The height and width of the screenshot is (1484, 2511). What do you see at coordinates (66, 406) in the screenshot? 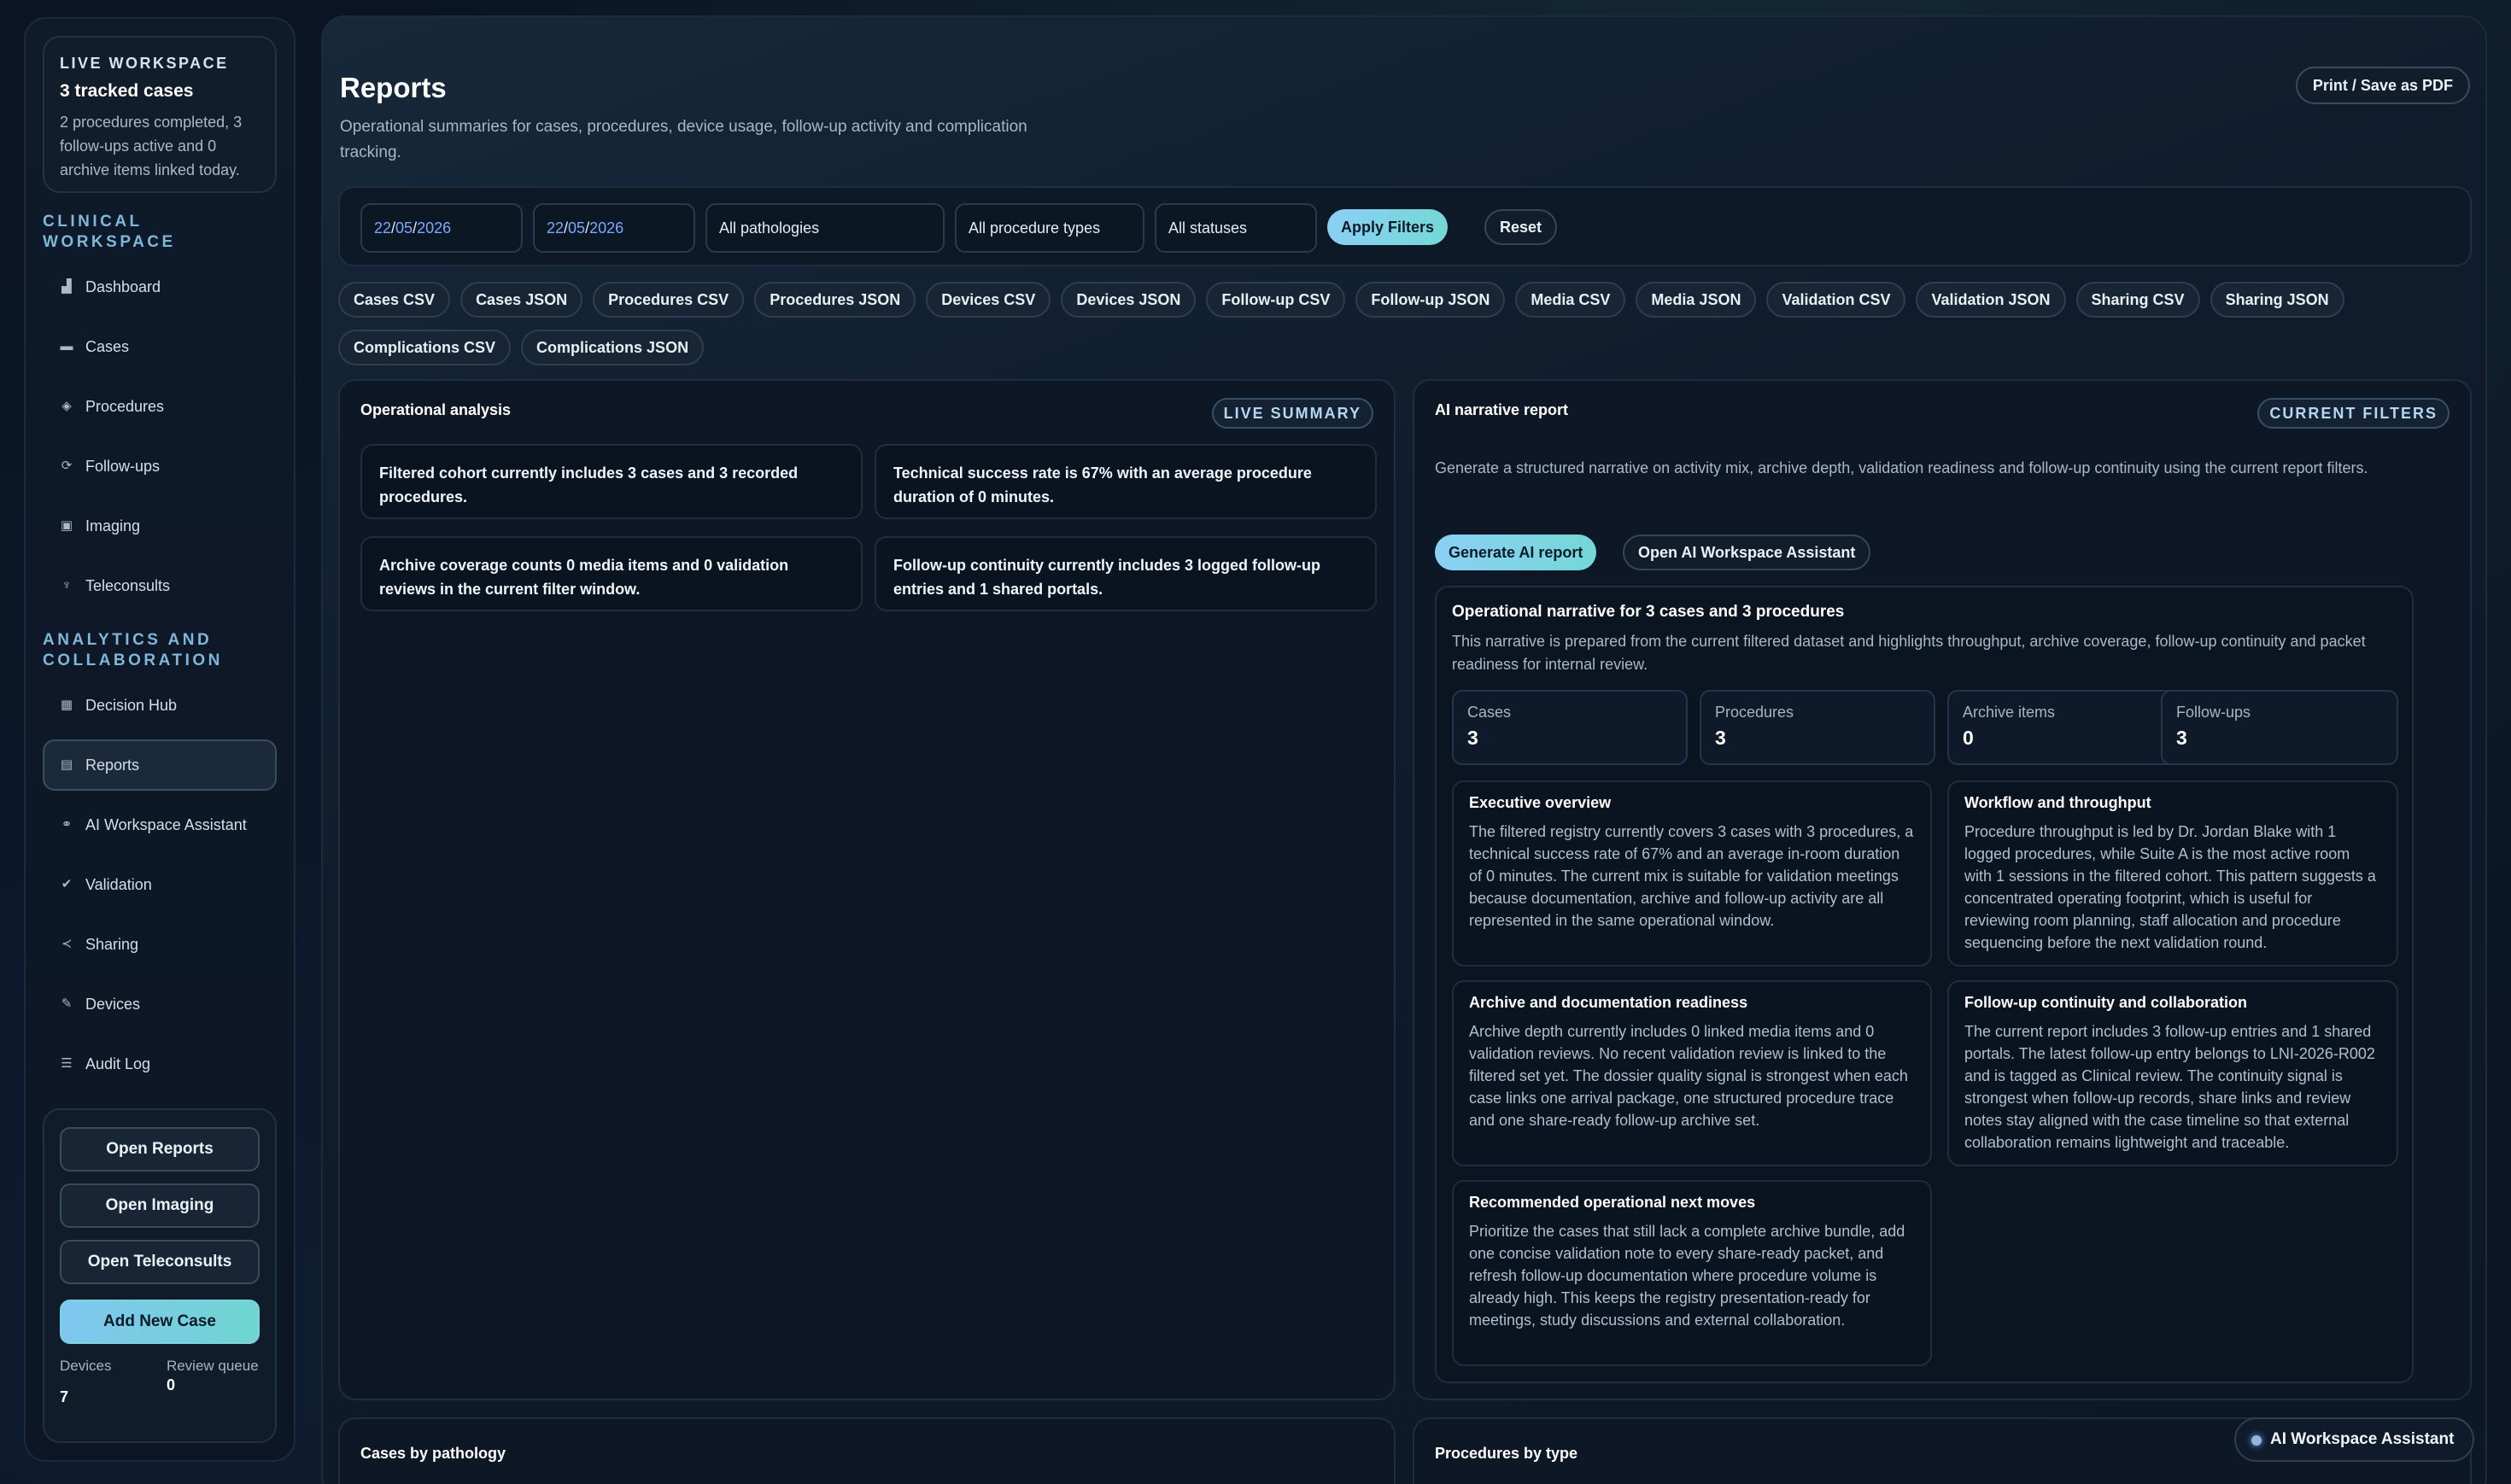
I see `diamond-icon: ◈` at bounding box center [66, 406].